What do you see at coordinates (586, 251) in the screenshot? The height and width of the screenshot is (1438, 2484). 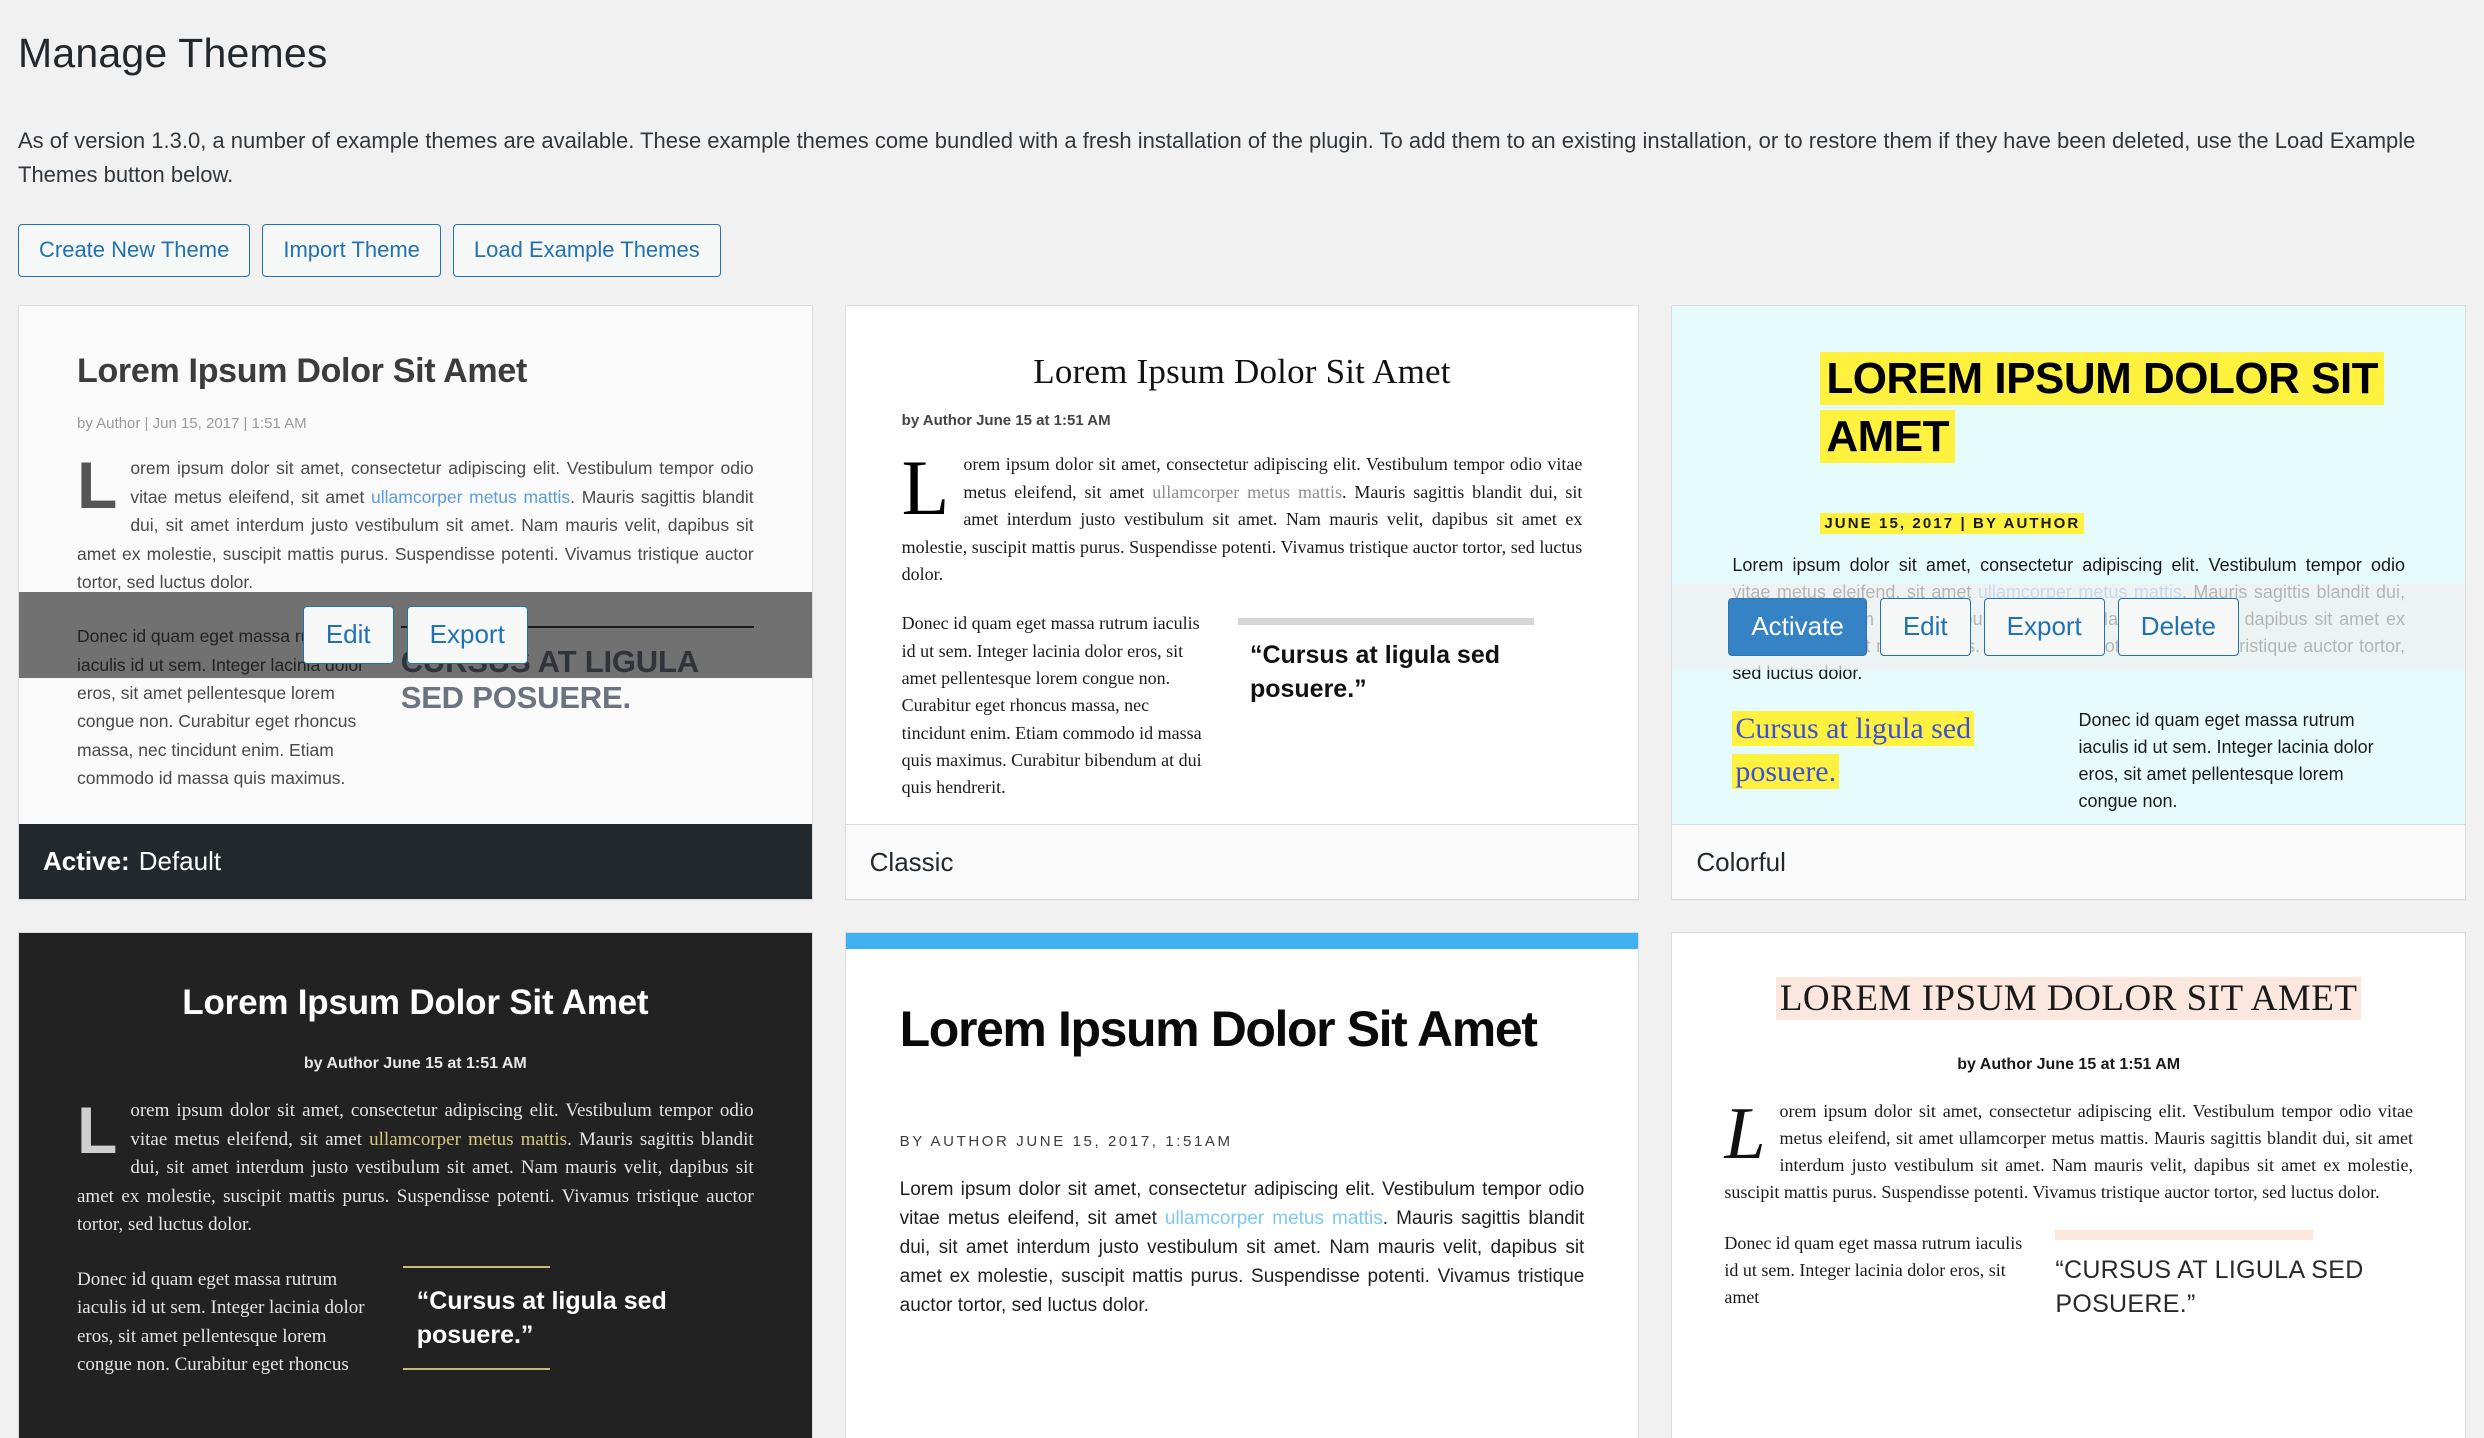 I see `load-example-themes-button: Load Example Themes` at bounding box center [586, 251].